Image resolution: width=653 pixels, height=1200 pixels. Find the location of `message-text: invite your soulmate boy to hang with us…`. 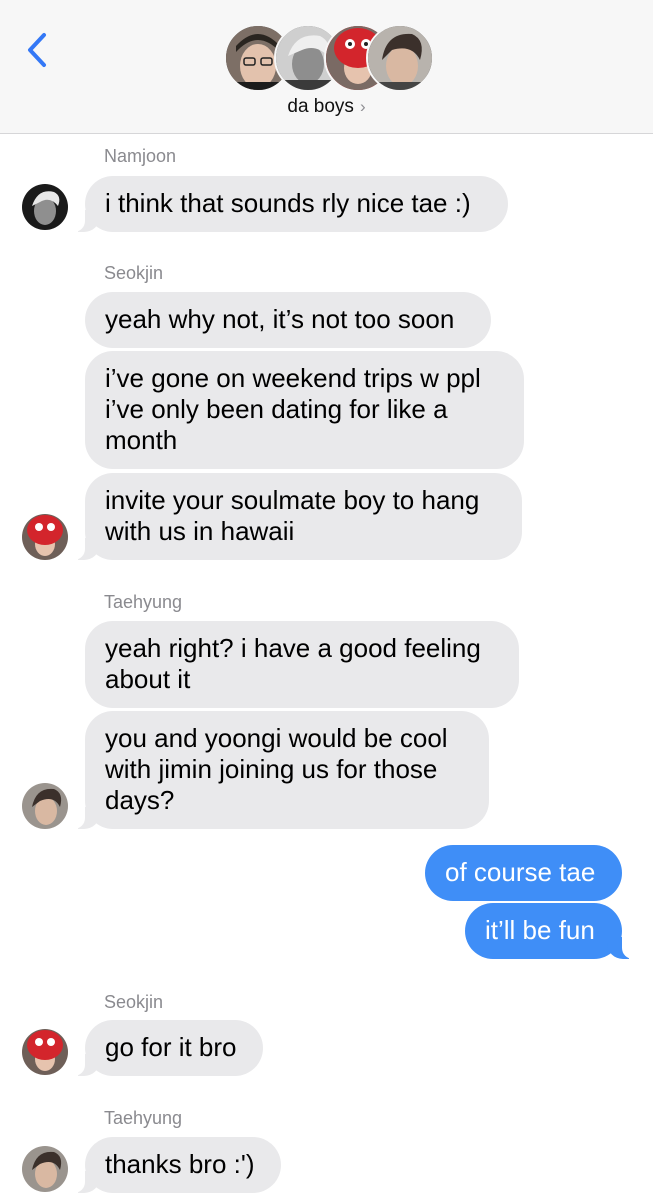

message-text: invite your soulmate boy to hang with us… is located at coordinates (292, 515).